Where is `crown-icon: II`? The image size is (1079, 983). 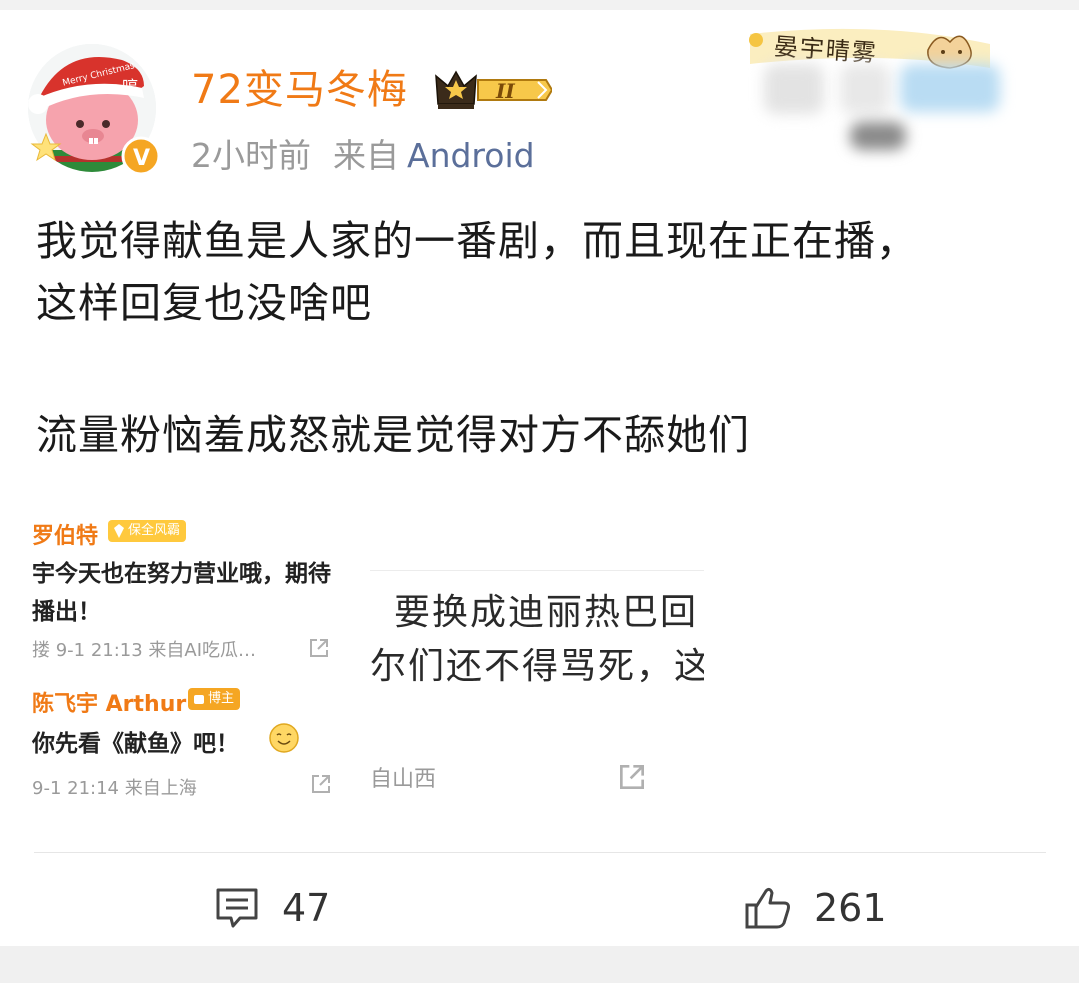
crown-icon: II is located at coordinates (494, 89).